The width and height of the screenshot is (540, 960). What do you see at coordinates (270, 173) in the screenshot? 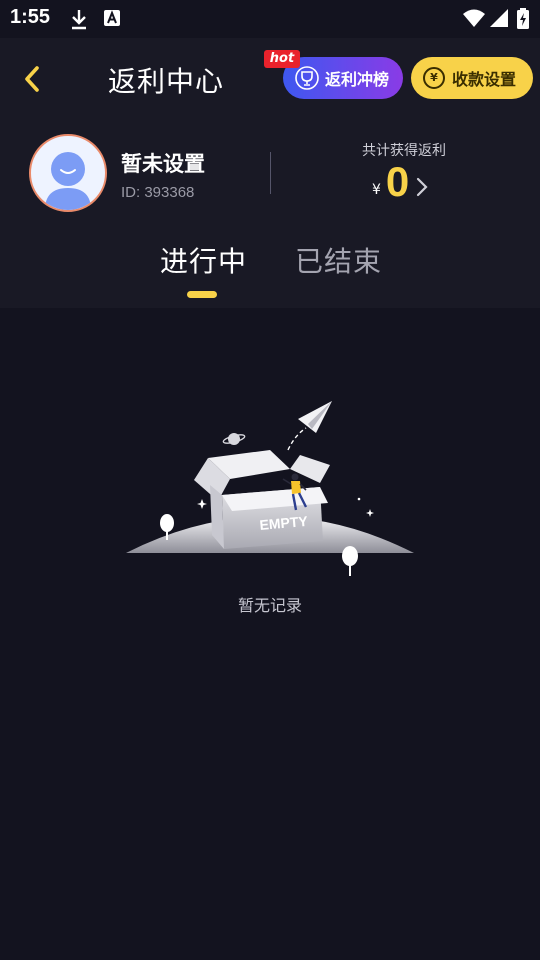
I see `vertical-divider` at bounding box center [270, 173].